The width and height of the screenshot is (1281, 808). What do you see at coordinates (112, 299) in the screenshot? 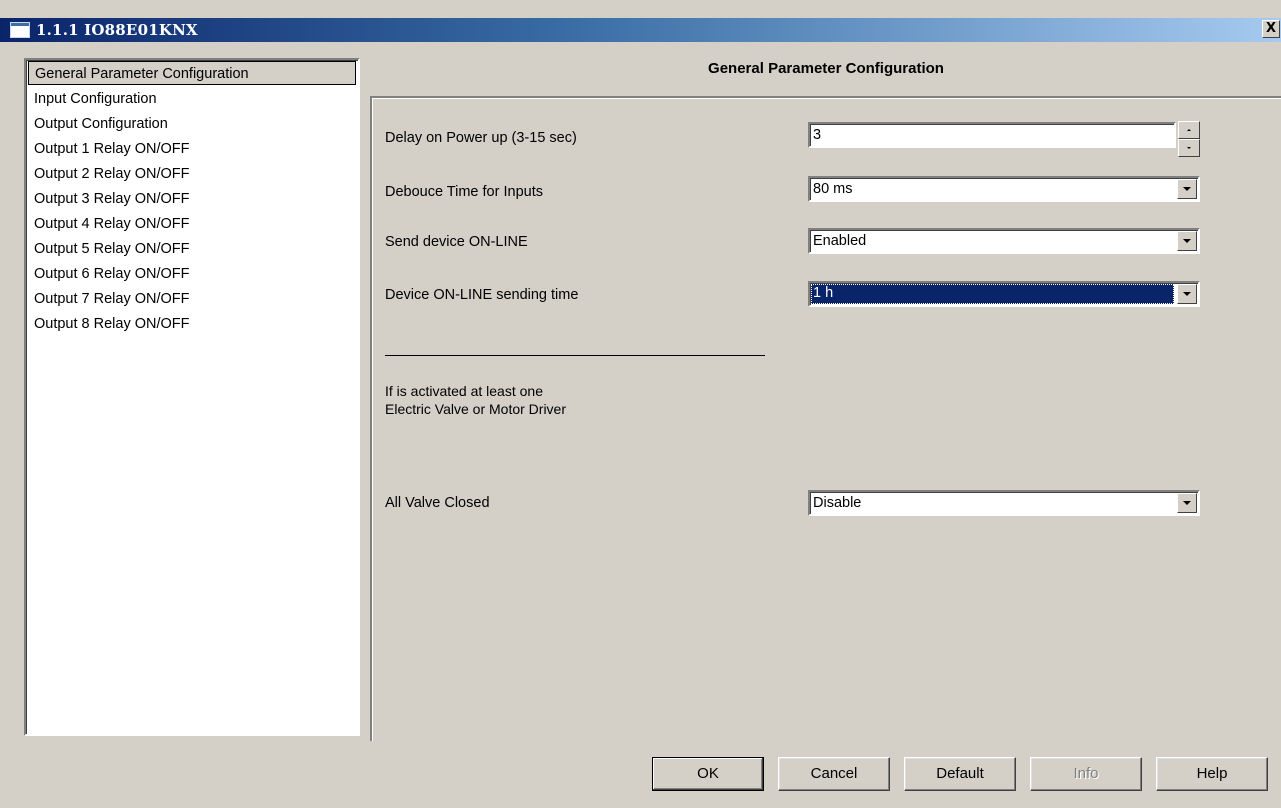
I see `nav-item-output-7: Output 7 Relay ON/OFF` at bounding box center [112, 299].